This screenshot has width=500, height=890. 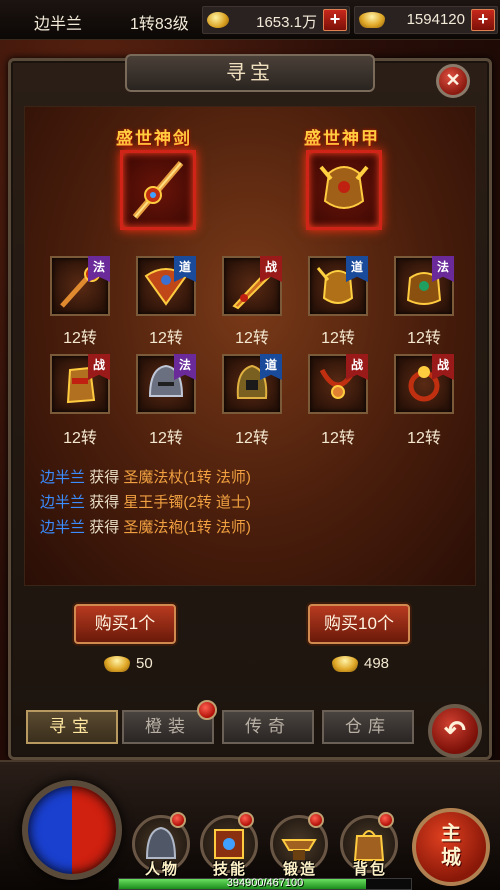 What do you see at coordinates (455, 731) in the screenshot?
I see `back-button: ↶` at bounding box center [455, 731].